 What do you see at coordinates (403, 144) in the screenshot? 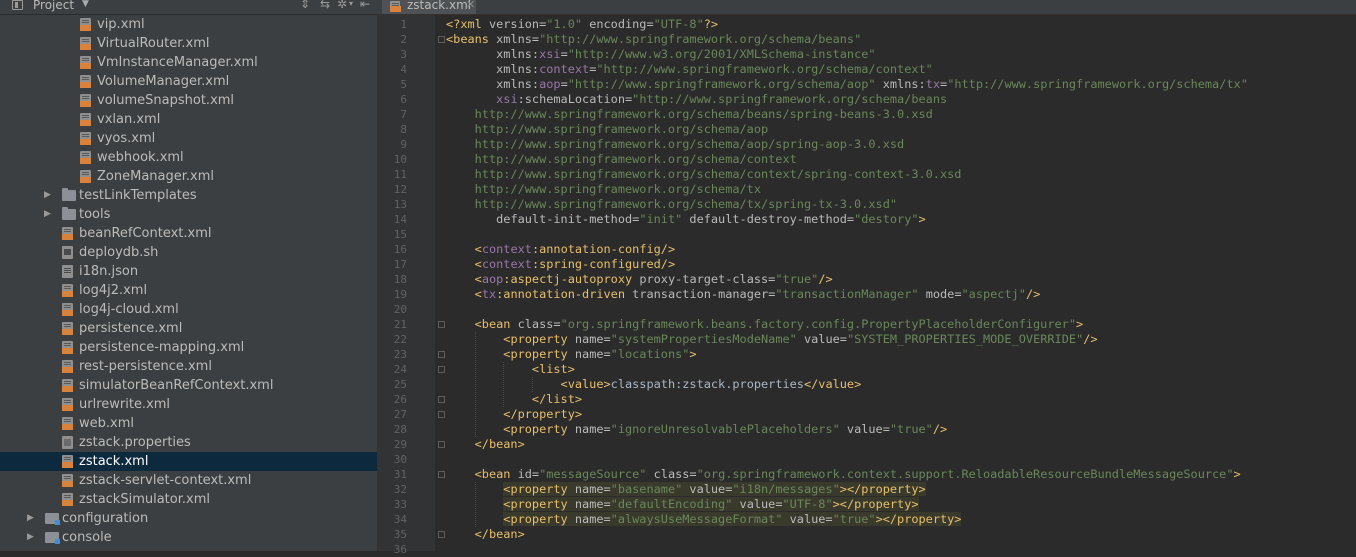
I see `line-number: 9` at bounding box center [403, 144].